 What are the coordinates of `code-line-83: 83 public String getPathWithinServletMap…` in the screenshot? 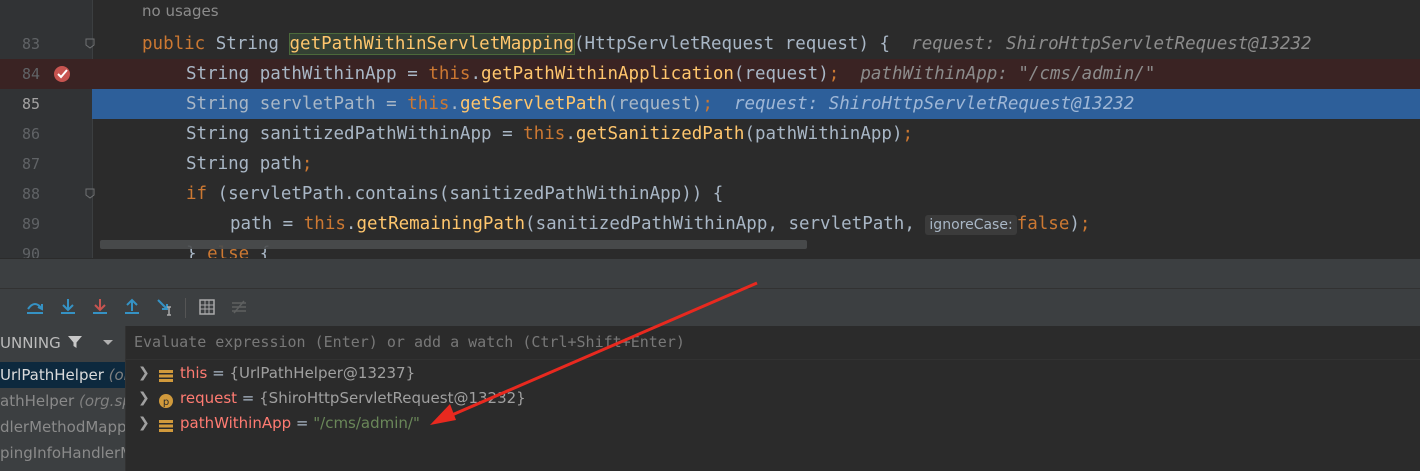 It's located at (710, 44).